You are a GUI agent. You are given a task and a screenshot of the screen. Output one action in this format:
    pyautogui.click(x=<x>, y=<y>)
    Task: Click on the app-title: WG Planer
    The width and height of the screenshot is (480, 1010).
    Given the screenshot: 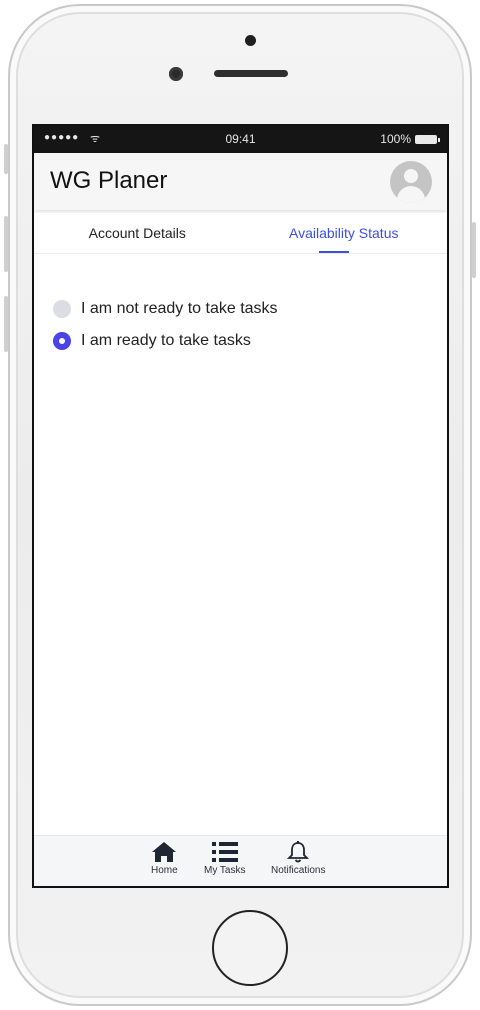 What is the action you would take?
    pyautogui.click(x=109, y=180)
    